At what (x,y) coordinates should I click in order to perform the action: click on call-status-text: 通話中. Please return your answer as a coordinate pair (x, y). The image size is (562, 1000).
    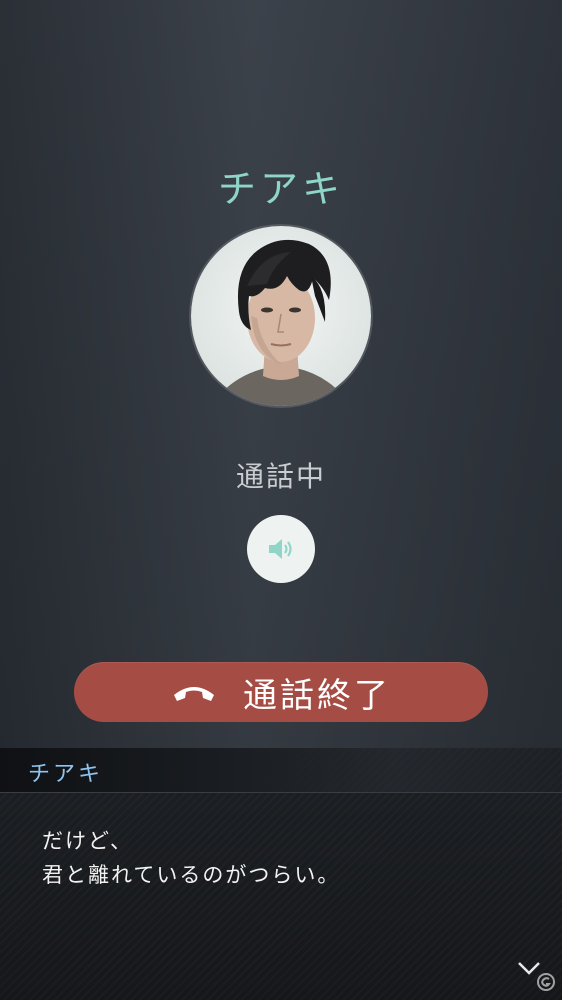
    Looking at the image, I should click on (280, 476).